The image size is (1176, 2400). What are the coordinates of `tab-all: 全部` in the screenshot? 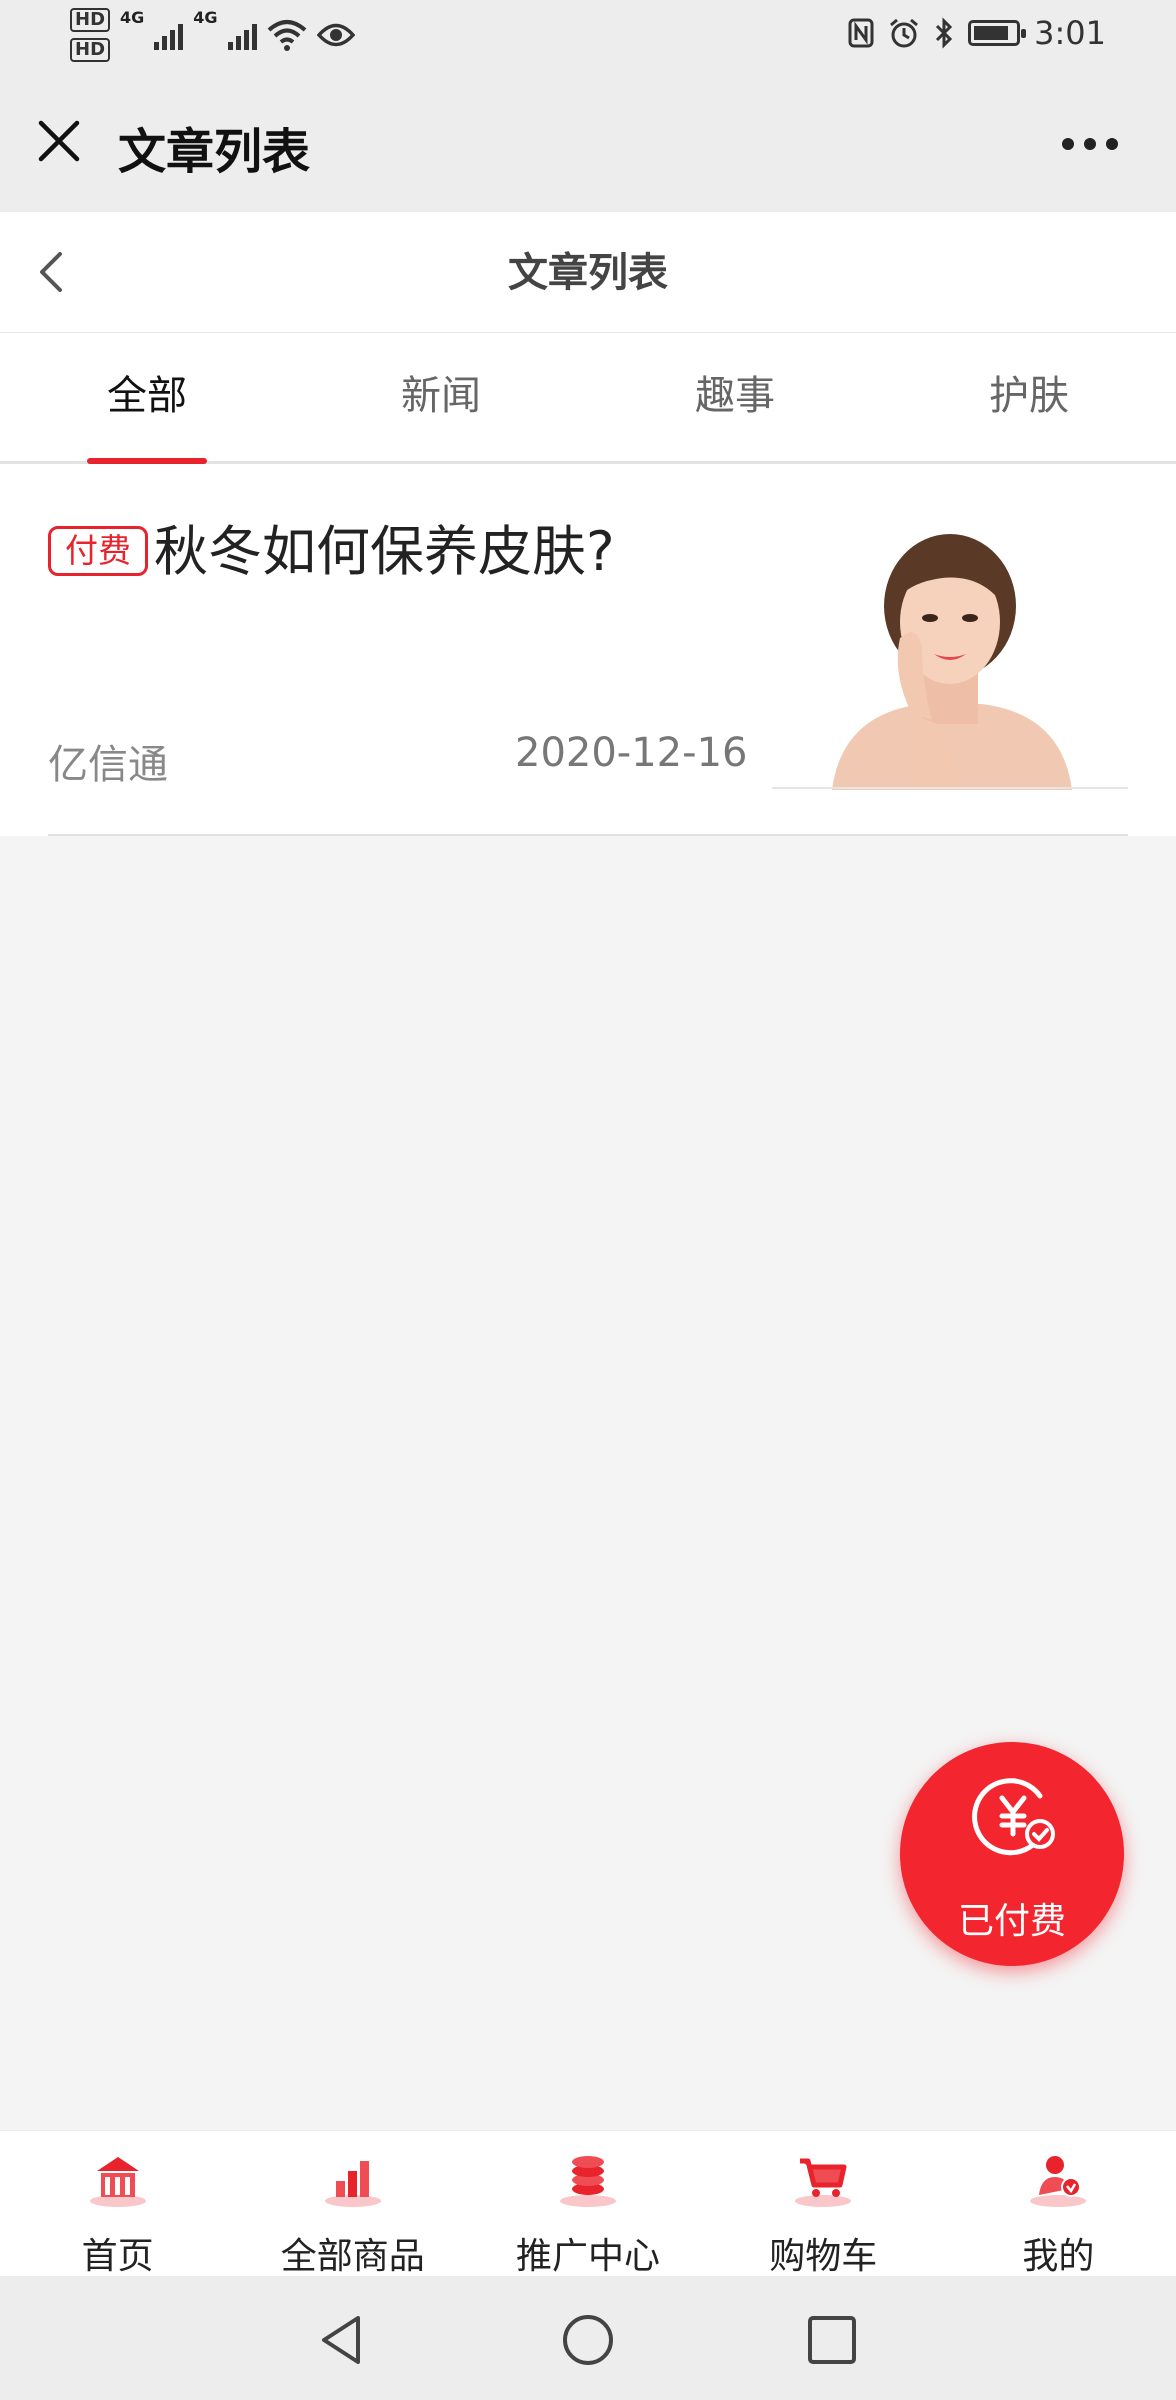 It's located at (147, 398).